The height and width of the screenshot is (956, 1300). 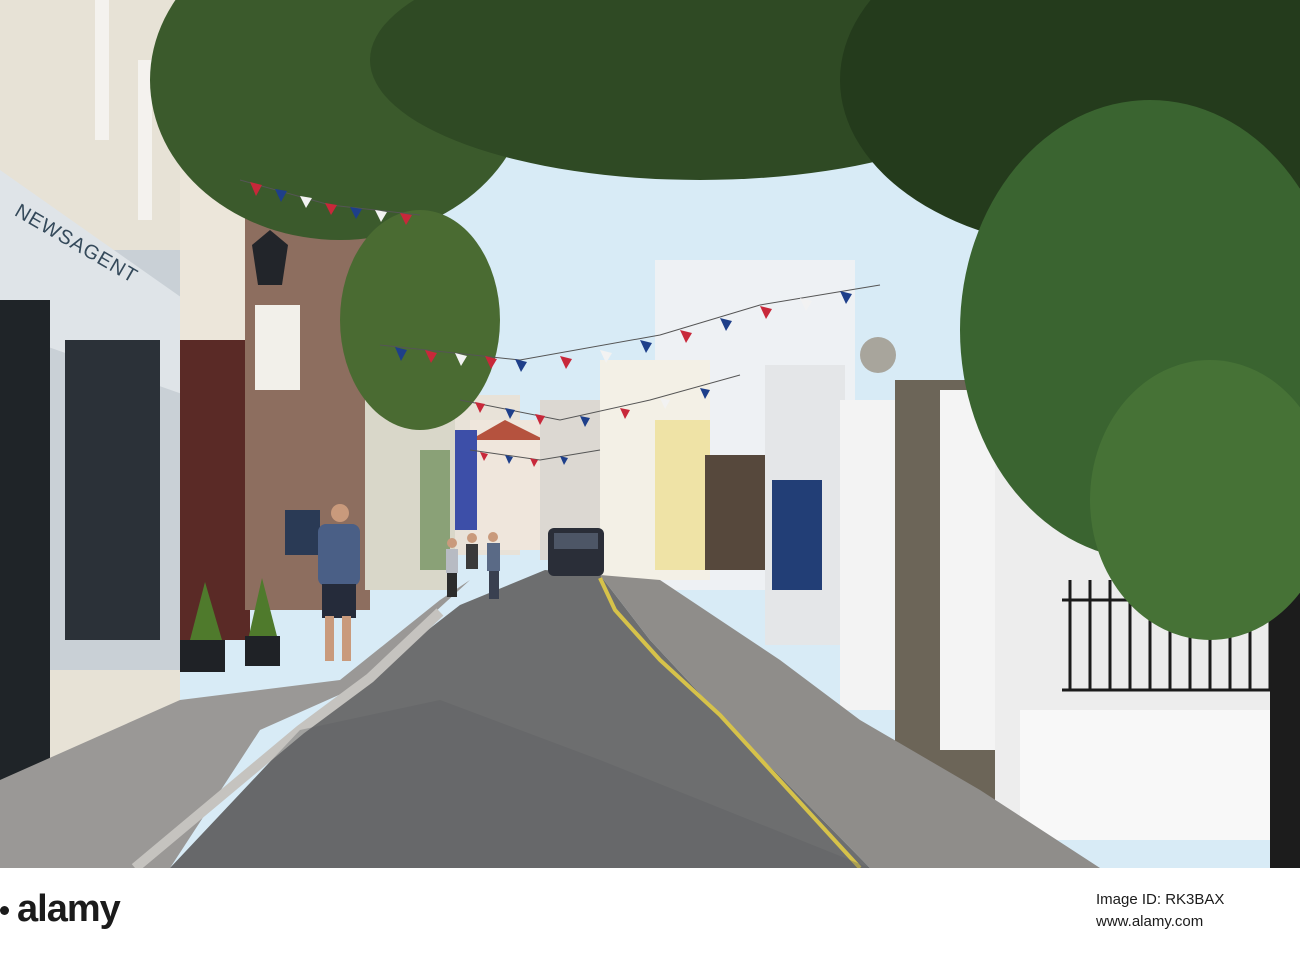 What do you see at coordinates (878, 355) in the screenshot?
I see `pillar-ball` at bounding box center [878, 355].